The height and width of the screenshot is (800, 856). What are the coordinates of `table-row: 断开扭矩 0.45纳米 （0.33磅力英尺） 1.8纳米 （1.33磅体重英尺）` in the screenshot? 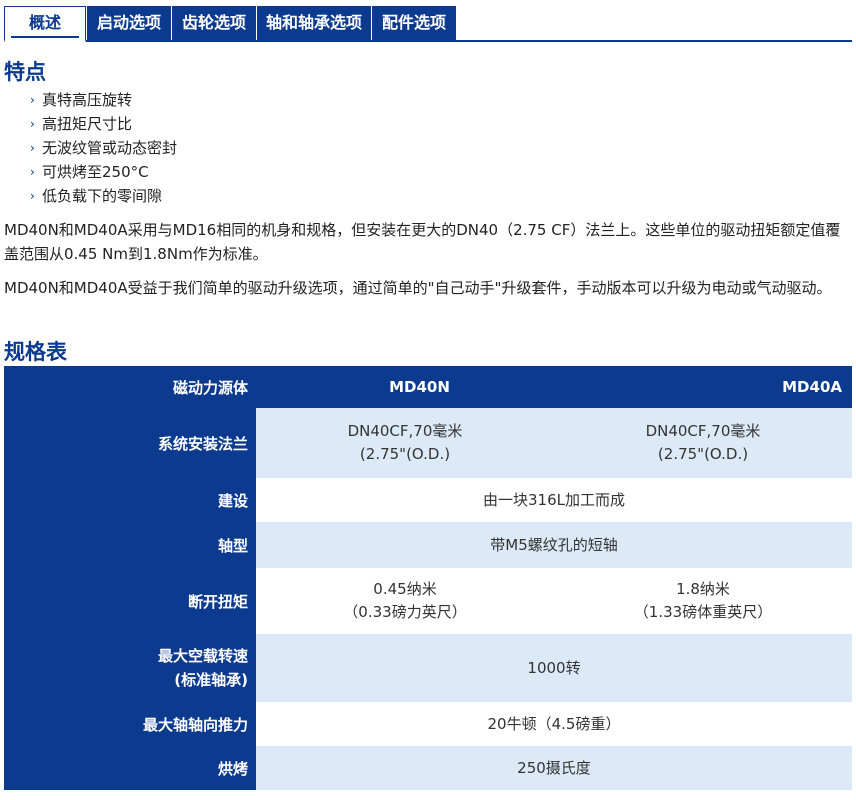 It's located at (428, 601).